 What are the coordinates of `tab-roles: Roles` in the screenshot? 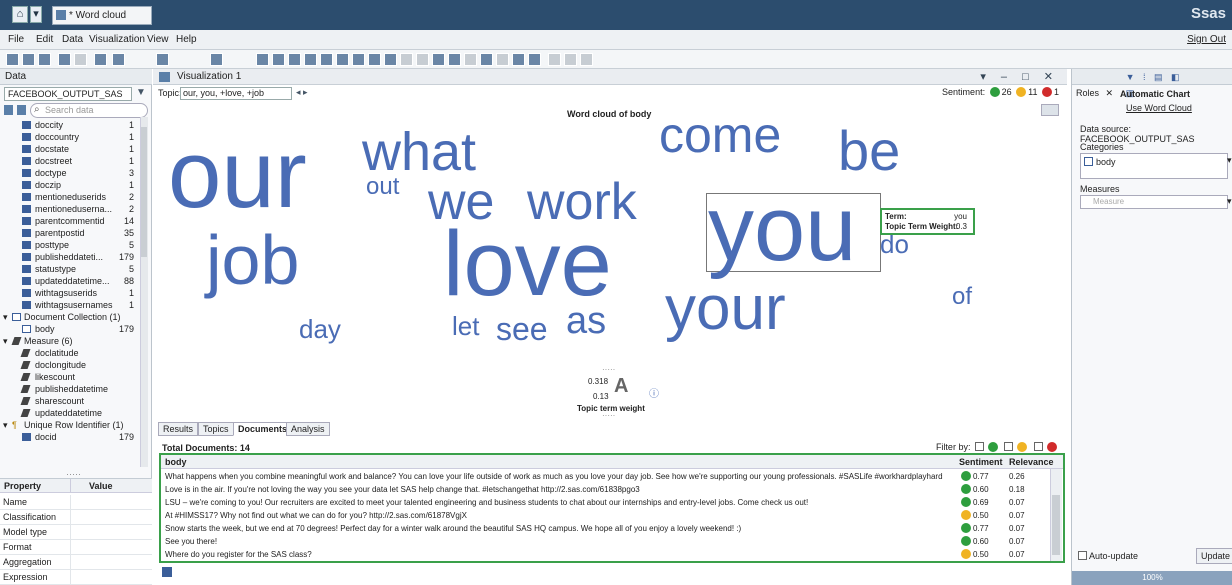 It's located at (1087, 93).